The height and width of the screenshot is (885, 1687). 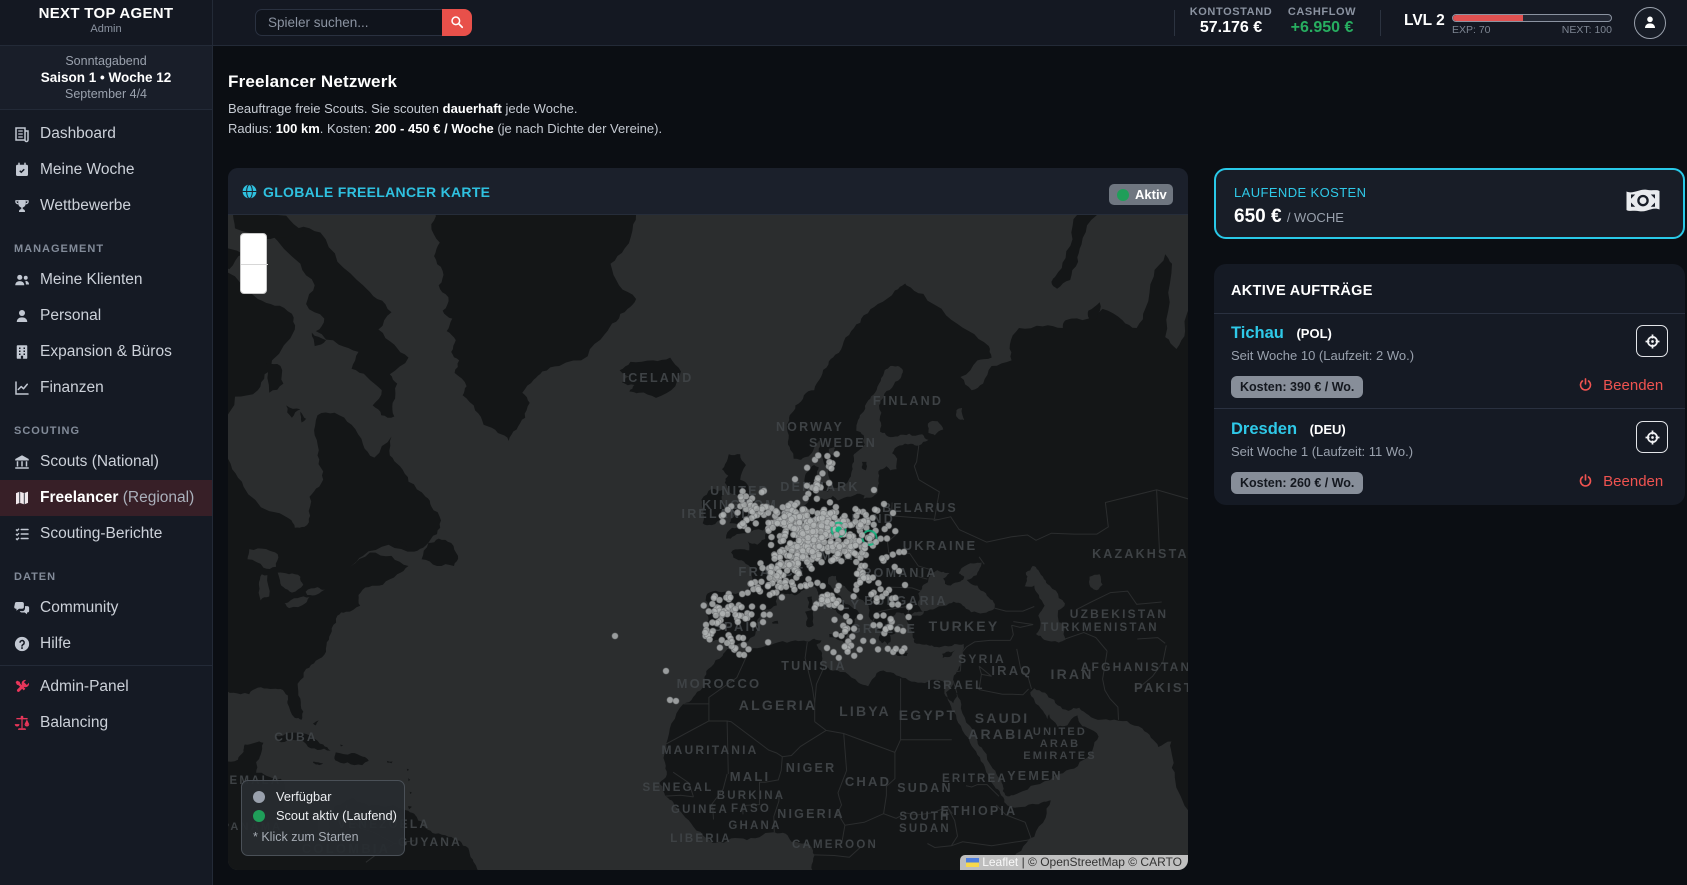 What do you see at coordinates (928, 715) in the screenshot?
I see `svg-text: EGYPT` at bounding box center [928, 715].